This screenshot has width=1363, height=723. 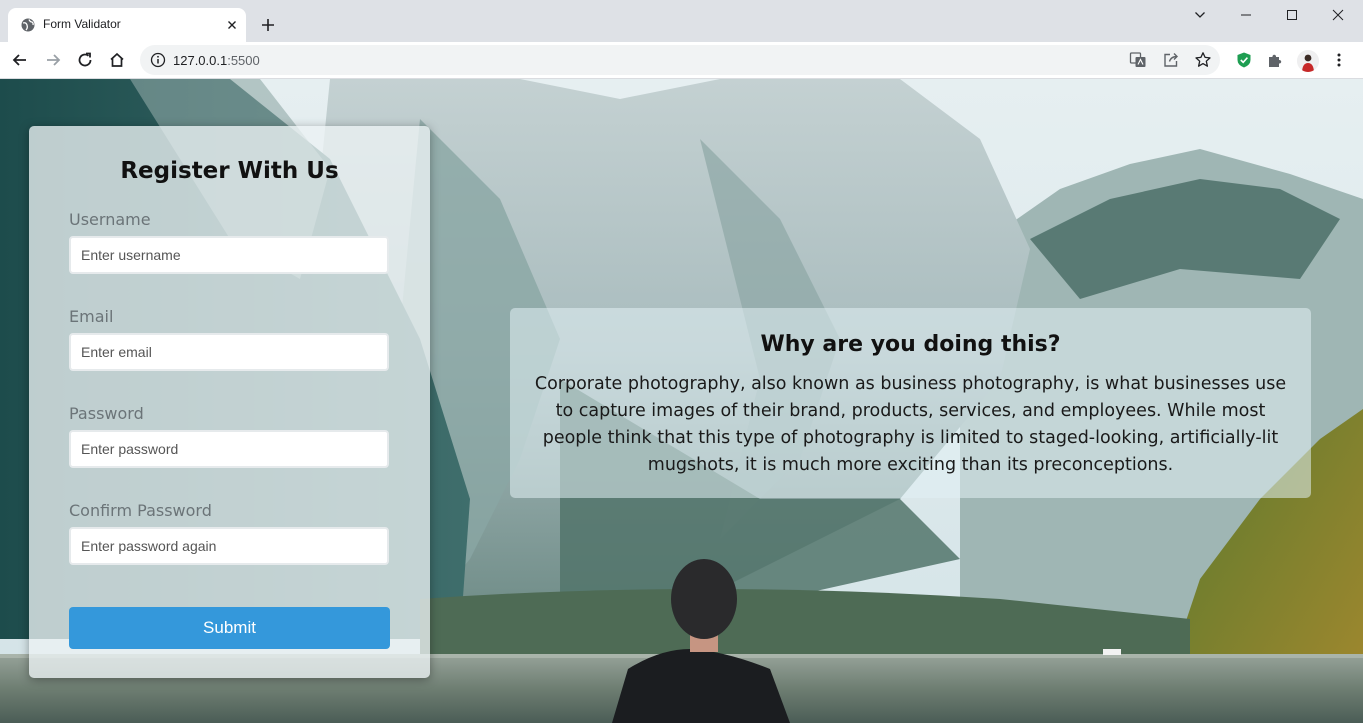 I want to click on address-bar: 127.0.0.1:5500, so click(x=680, y=60).